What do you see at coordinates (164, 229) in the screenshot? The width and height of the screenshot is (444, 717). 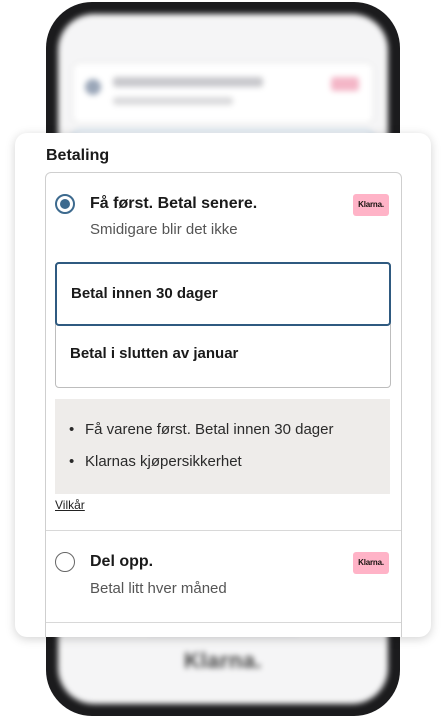 I see `option-subtitle: Smidigare blir det ikke` at bounding box center [164, 229].